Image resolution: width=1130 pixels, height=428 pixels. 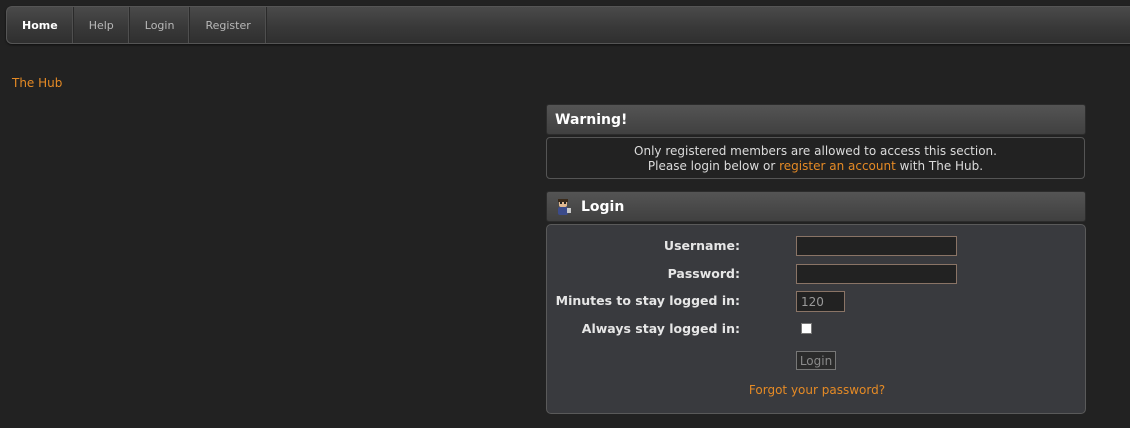 I want to click on login-title: Login, so click(x=603, y=206).